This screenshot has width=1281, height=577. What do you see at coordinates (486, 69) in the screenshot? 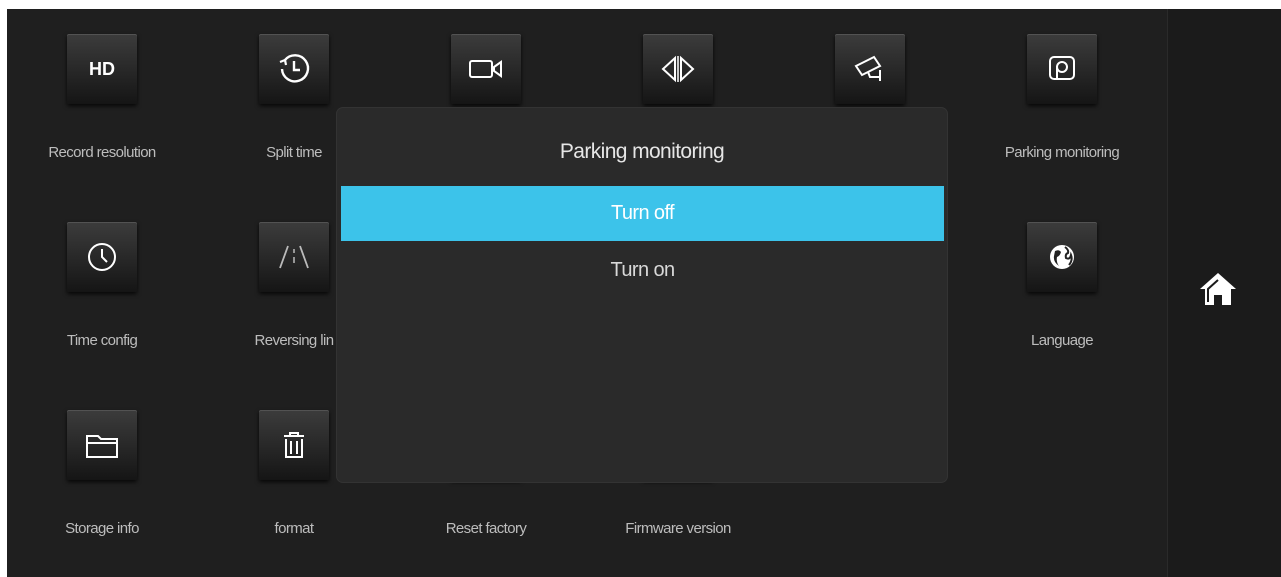
I see `video-camera-icon` at bounding box center [486, 69].